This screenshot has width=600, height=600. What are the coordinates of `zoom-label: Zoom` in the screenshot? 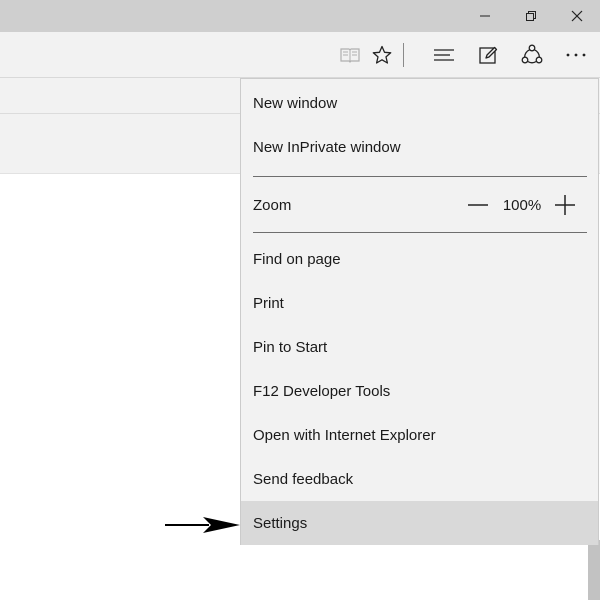 It's located at (272, 205).